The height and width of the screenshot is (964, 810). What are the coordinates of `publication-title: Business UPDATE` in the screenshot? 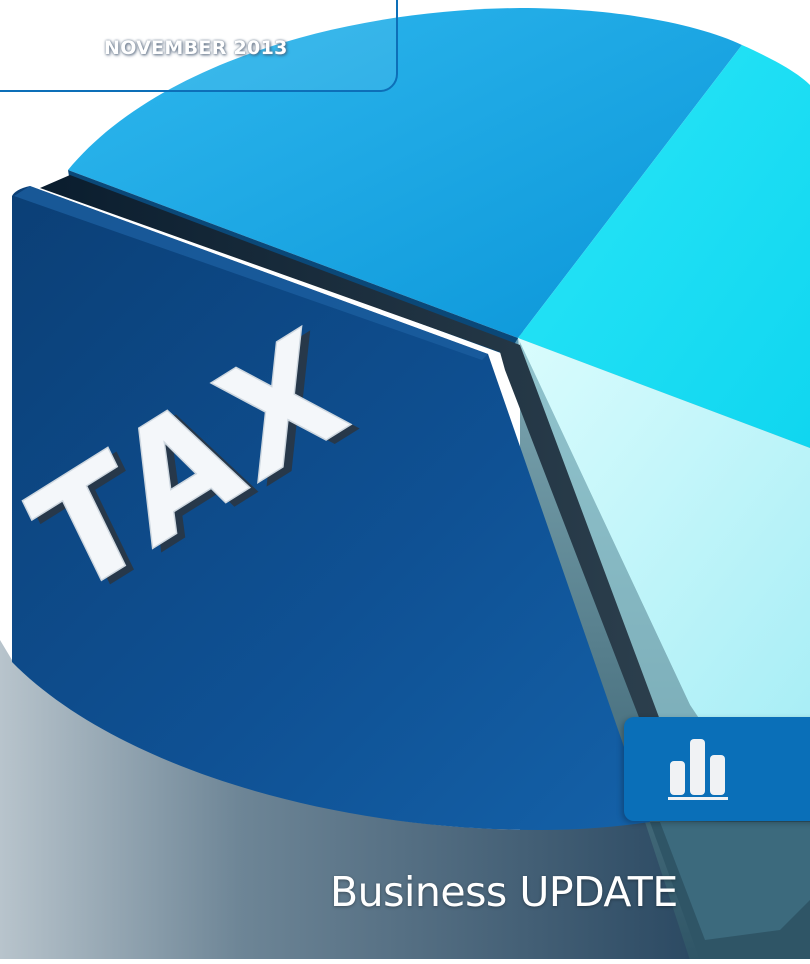 It's located at (504, 892).